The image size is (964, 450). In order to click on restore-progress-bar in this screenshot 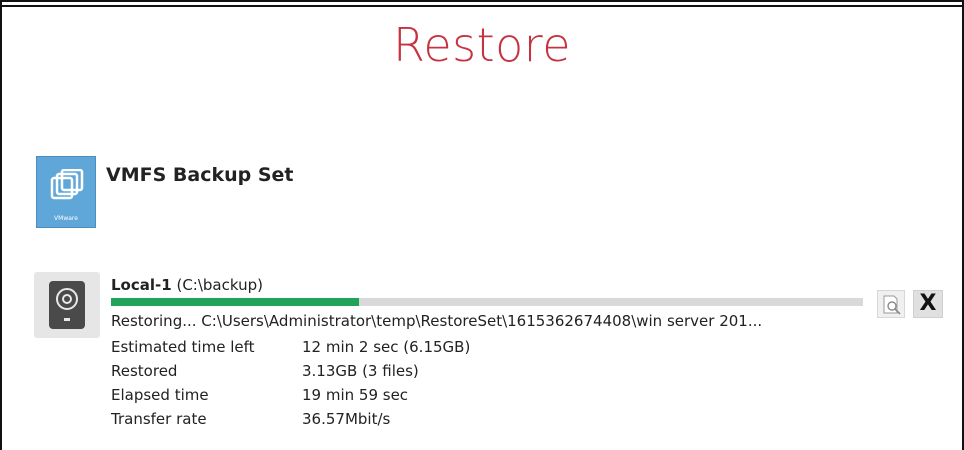, I will do `click(487, 302)`.